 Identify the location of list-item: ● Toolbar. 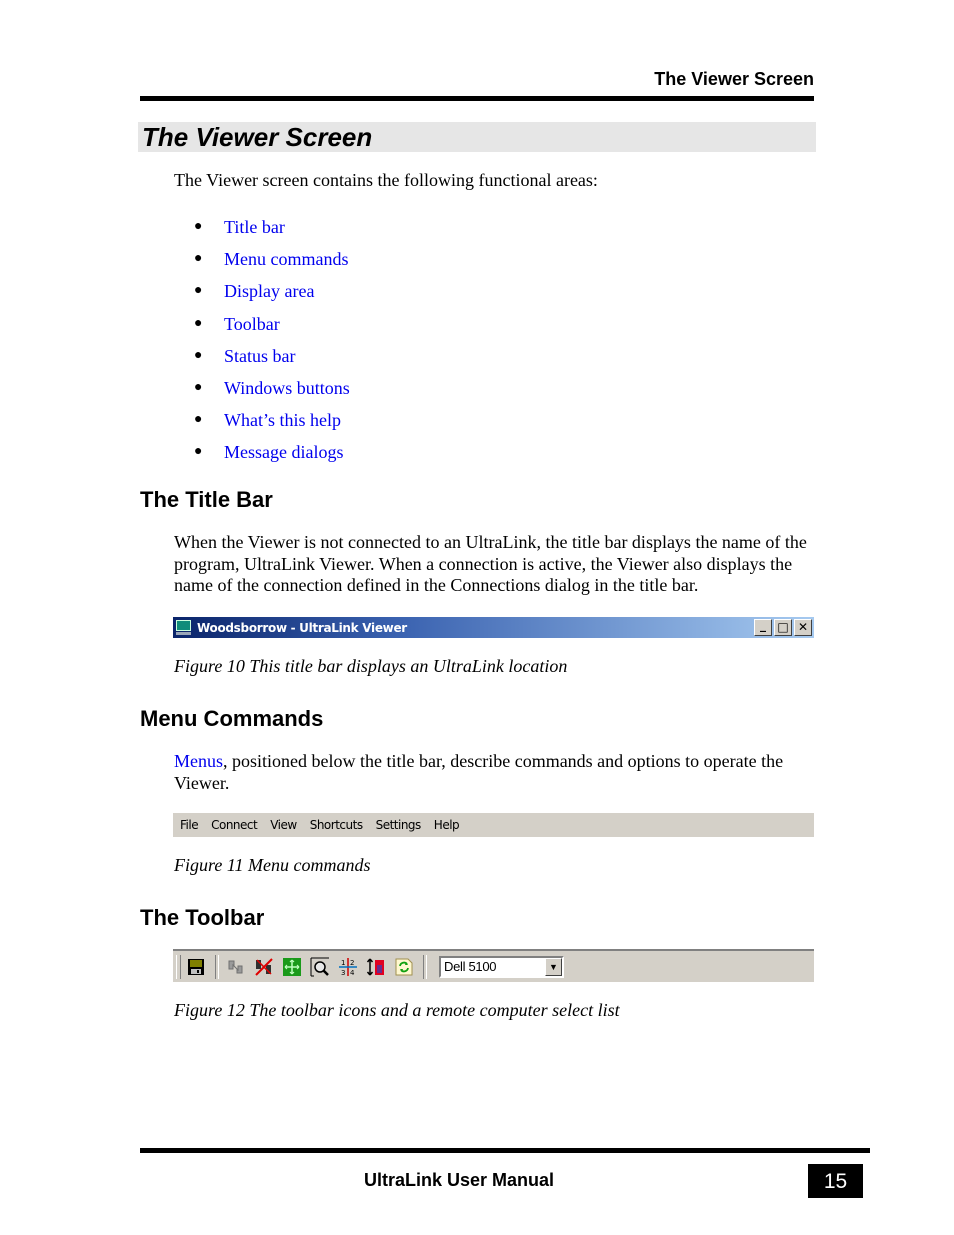
(272, 324).